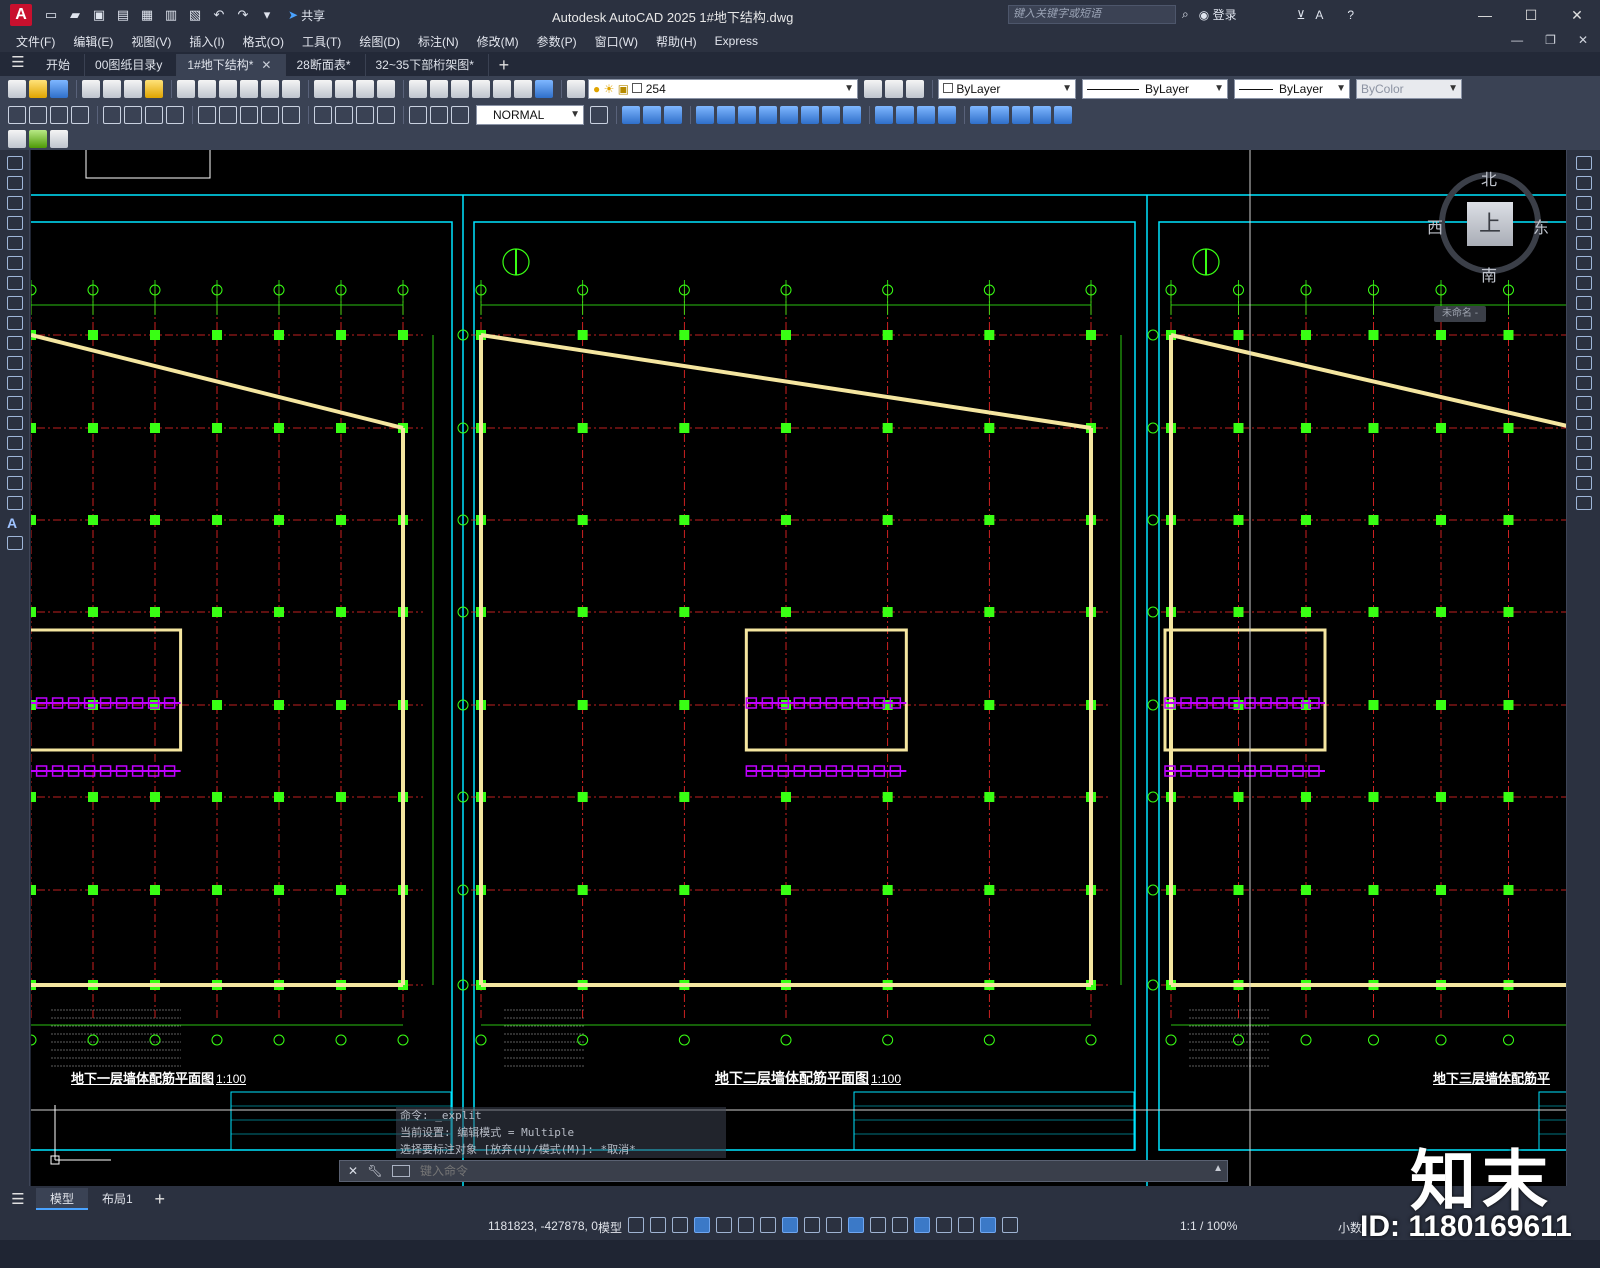  What do you see at coordinates (91, 89) in the screenshot?
I see `plot-toolbar-icon` at bounding box center [91, 89].